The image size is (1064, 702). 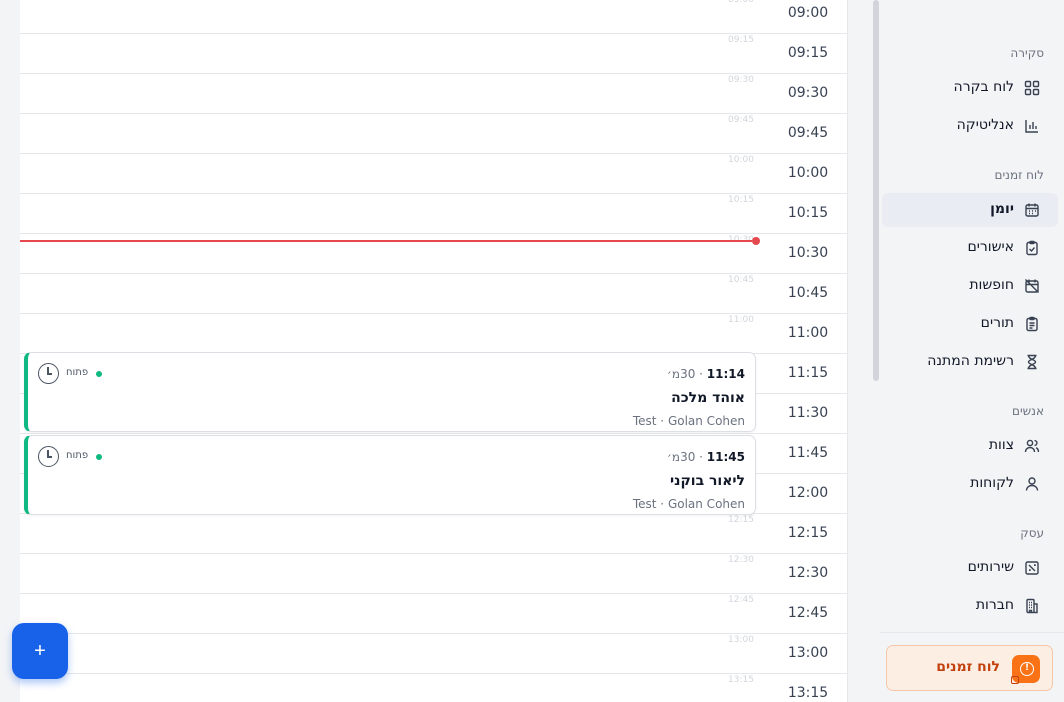 What do you see at coordinates (681, 457) in the screenshot?
I see `appointment-duration: 30מ׳` at bounding box center [681, 457].